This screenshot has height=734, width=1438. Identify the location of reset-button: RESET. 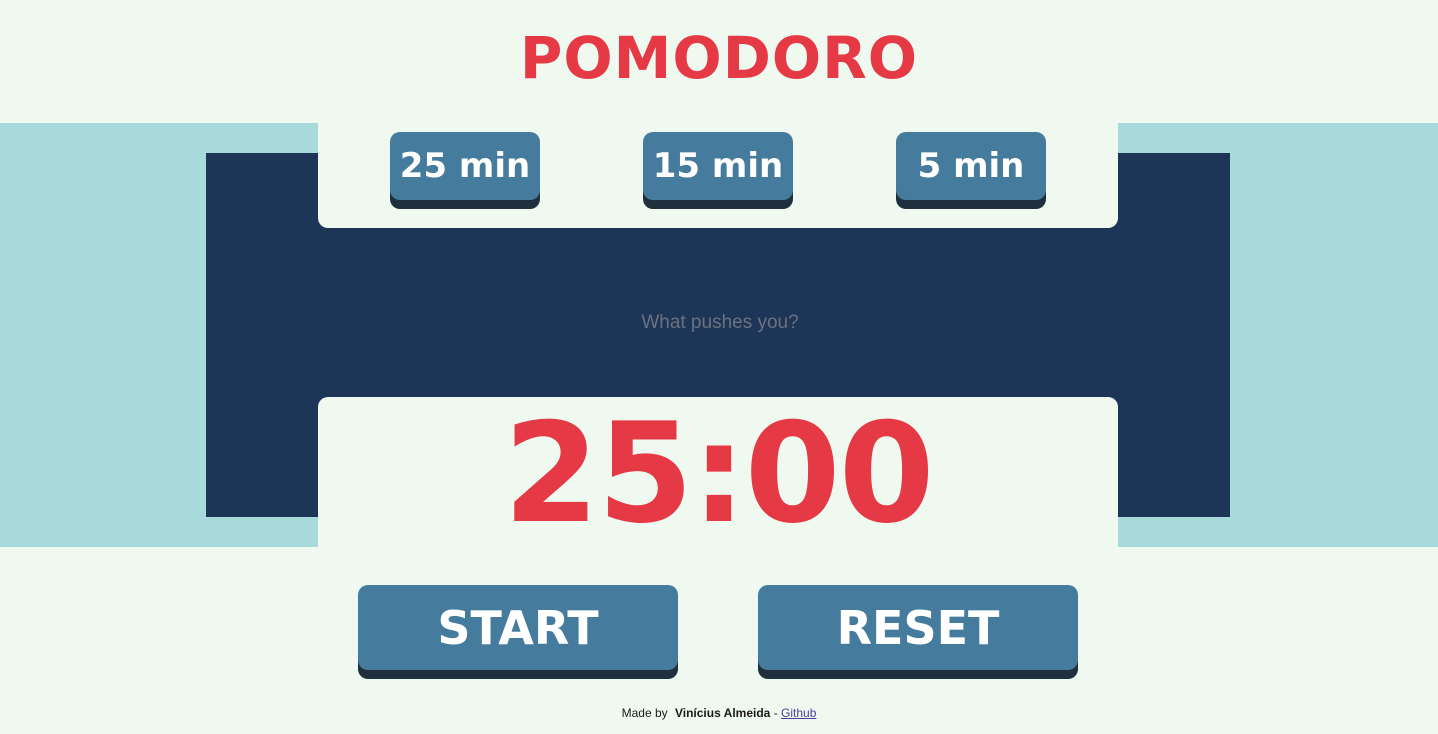
(918, 627).